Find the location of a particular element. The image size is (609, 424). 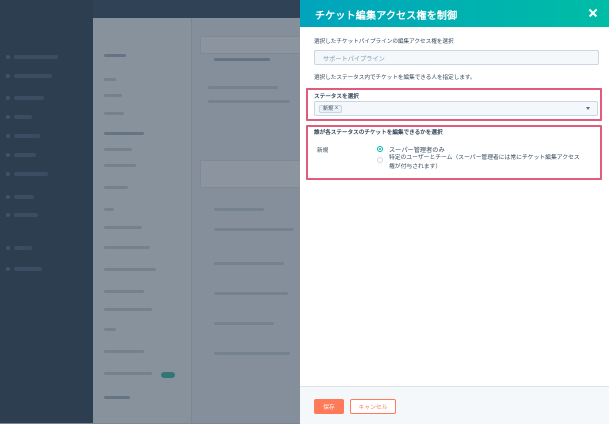

status-tag-label: 新規 is located at coordinates (328, 109).